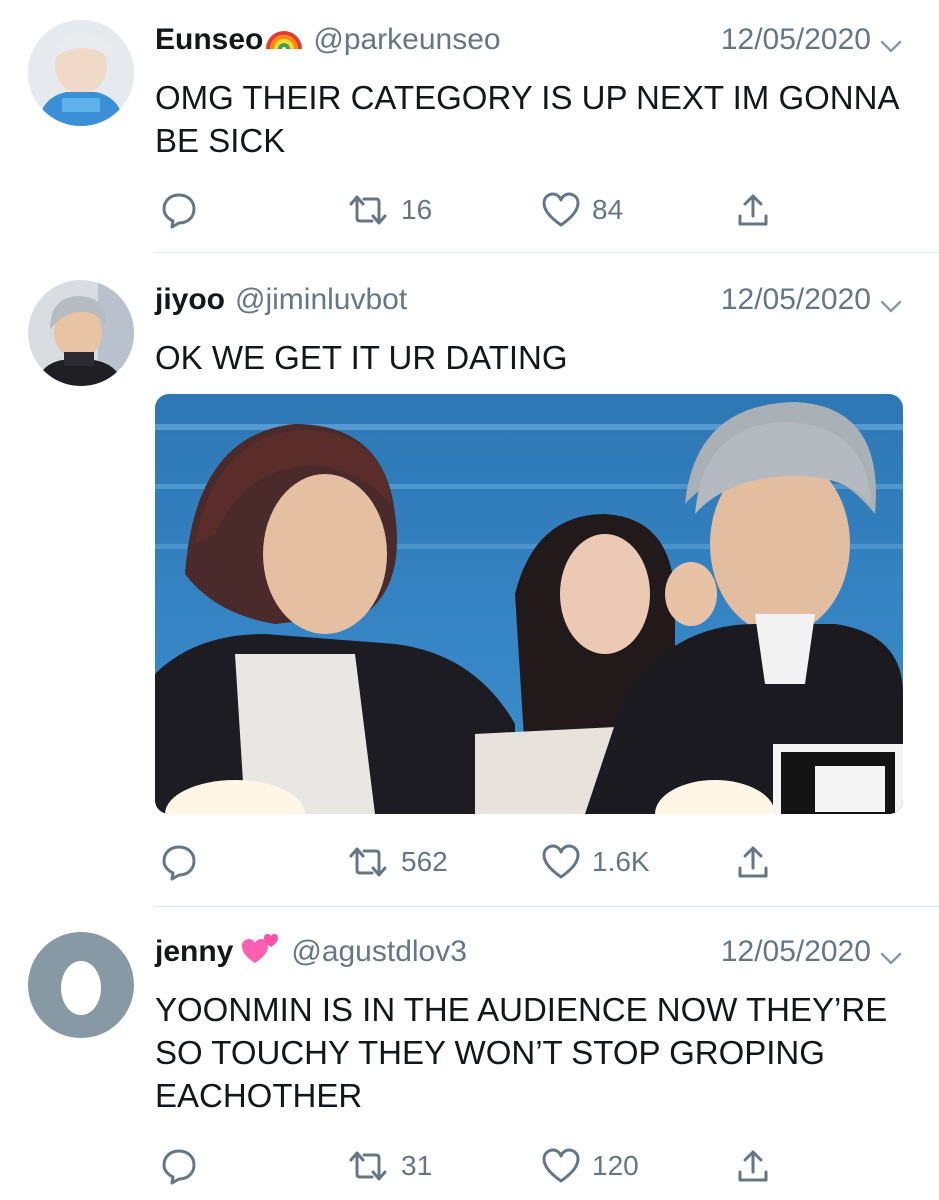 The image size is (939, 1200). What do you see at coordinates (475, 1166) in the screenshot?
I see `tweet-actions: 31 120` at bounding box center [475, 1166].